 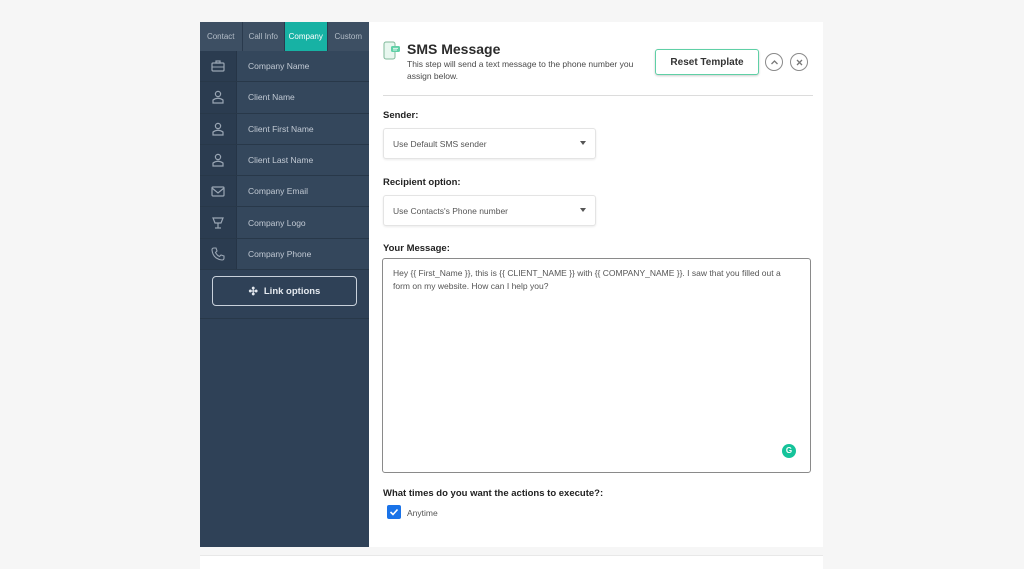 I want to click on tab-call-info: Call Info, so click(x=264, y=36).